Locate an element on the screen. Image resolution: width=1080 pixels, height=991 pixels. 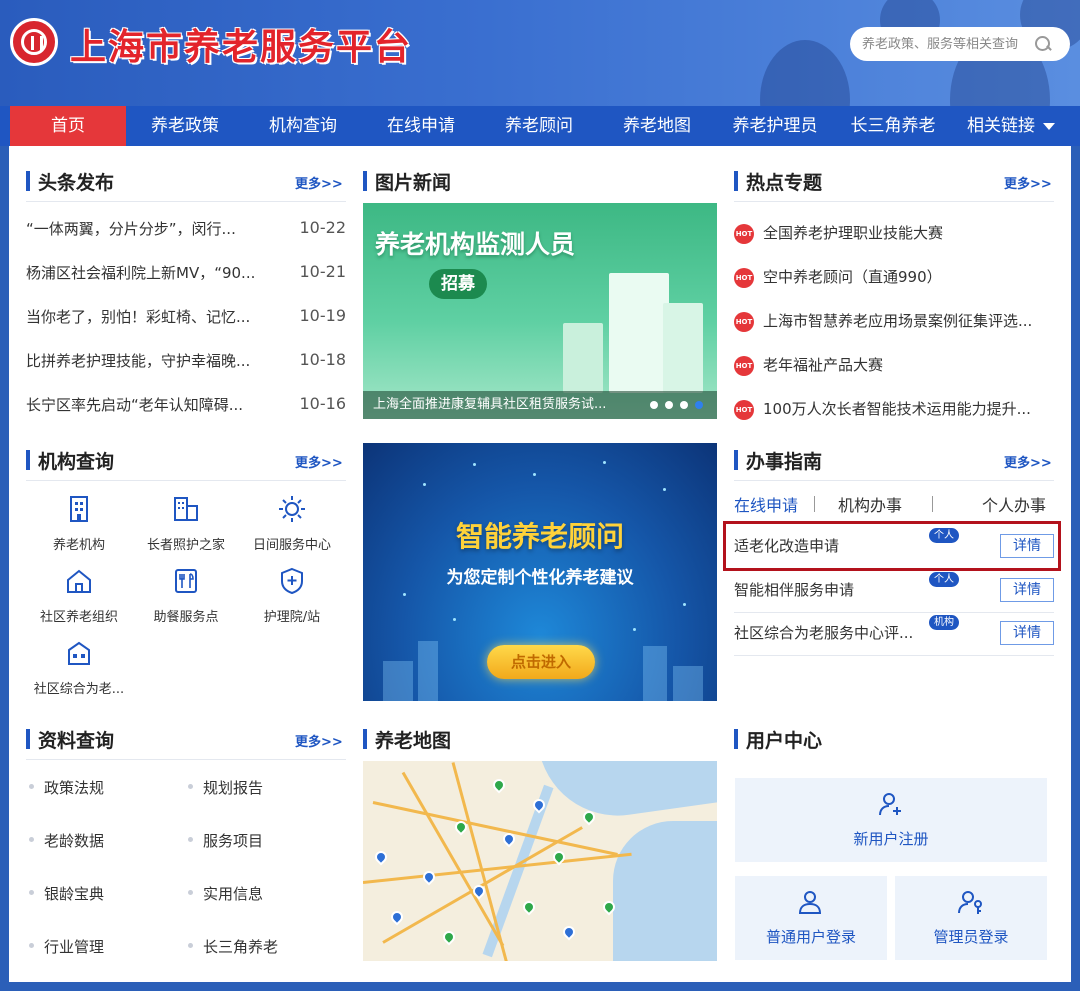
carousel-dot-active is located at coordinates (699, 405).